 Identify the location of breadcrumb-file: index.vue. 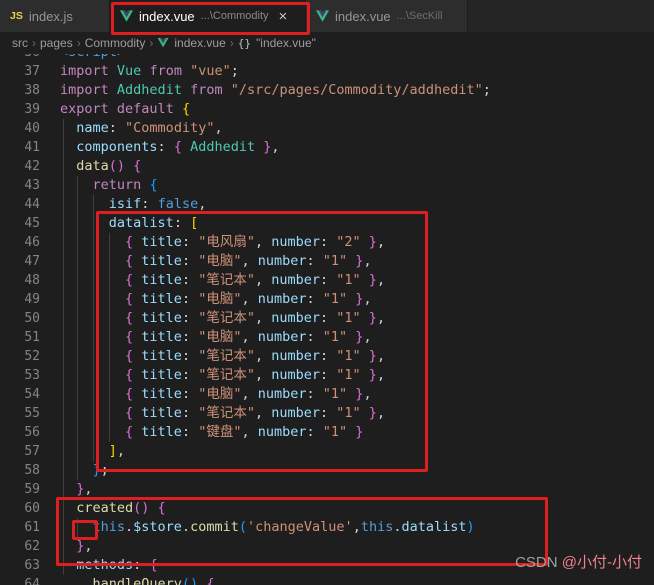
(199, 43).